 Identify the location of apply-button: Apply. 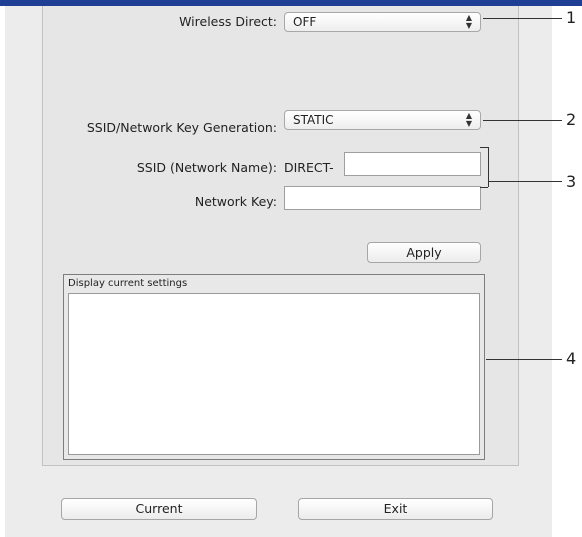
(424, 252).